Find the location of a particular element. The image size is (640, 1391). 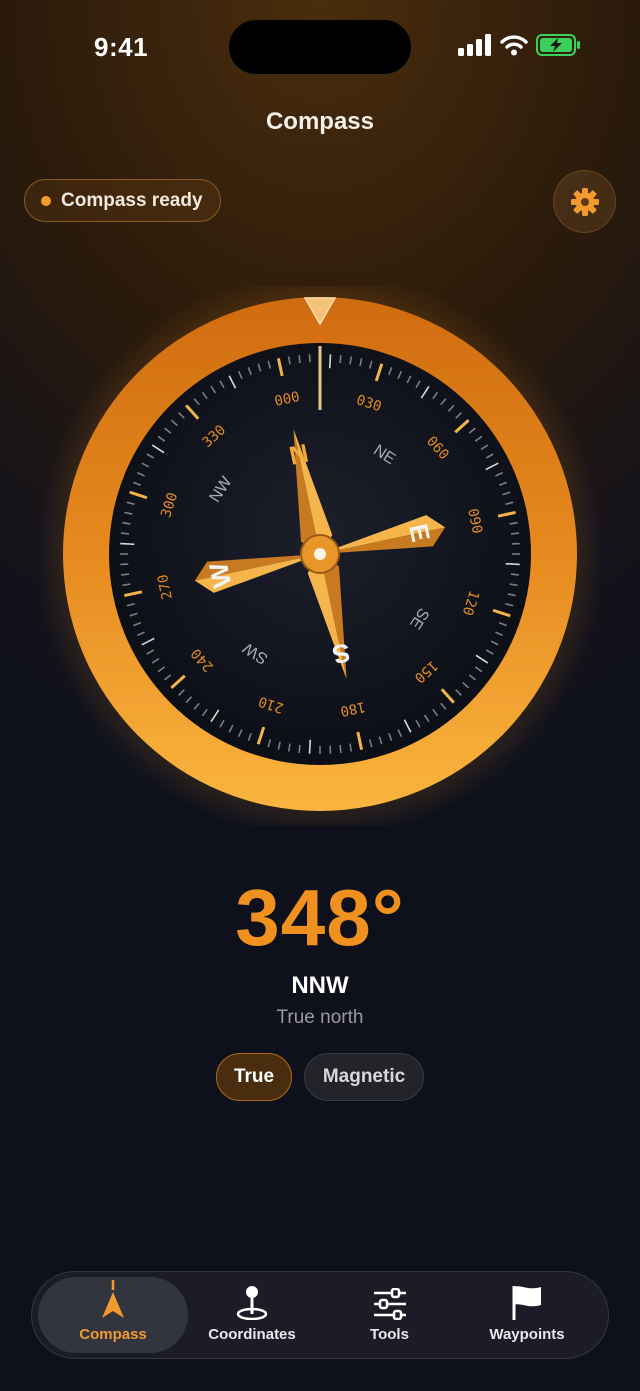

status-dot is located at coordinates (46, 200).